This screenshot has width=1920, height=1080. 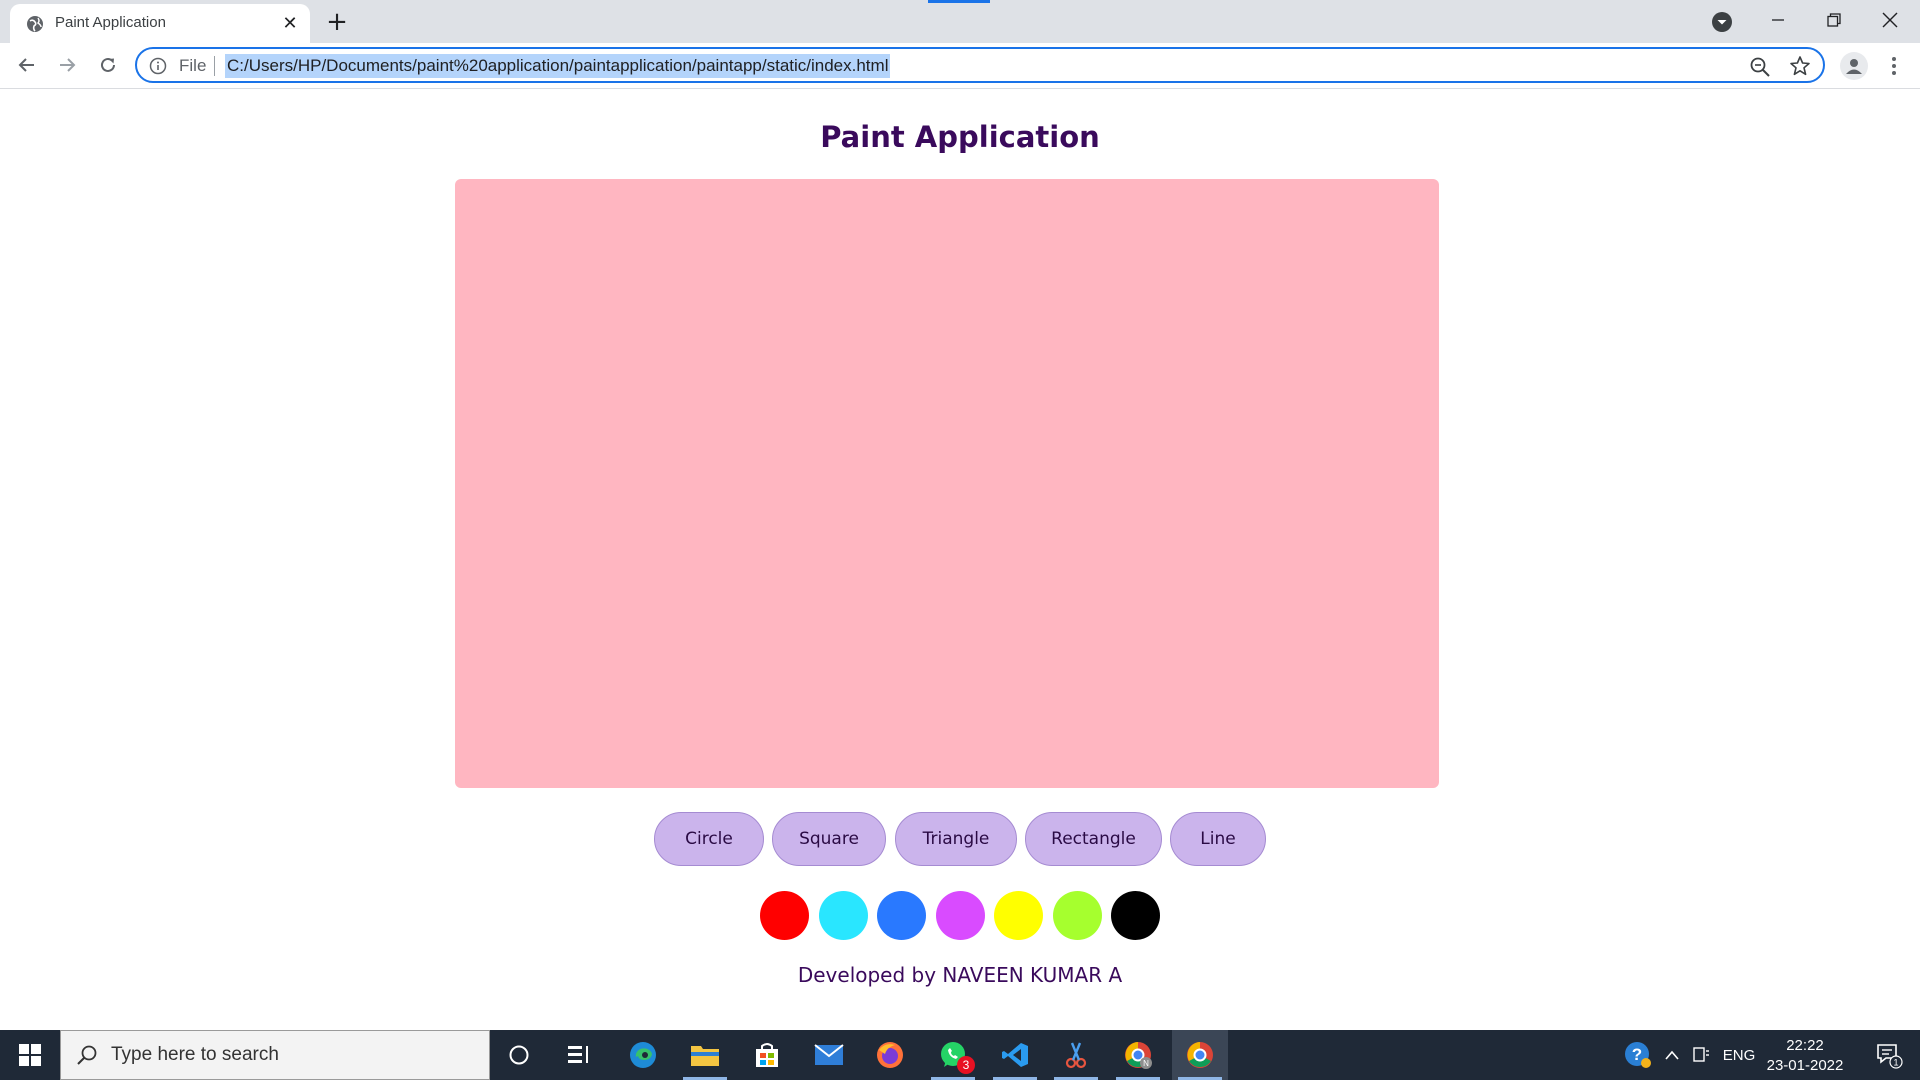 I want to click on tab-search-icon, so click(x=1722, y=22).